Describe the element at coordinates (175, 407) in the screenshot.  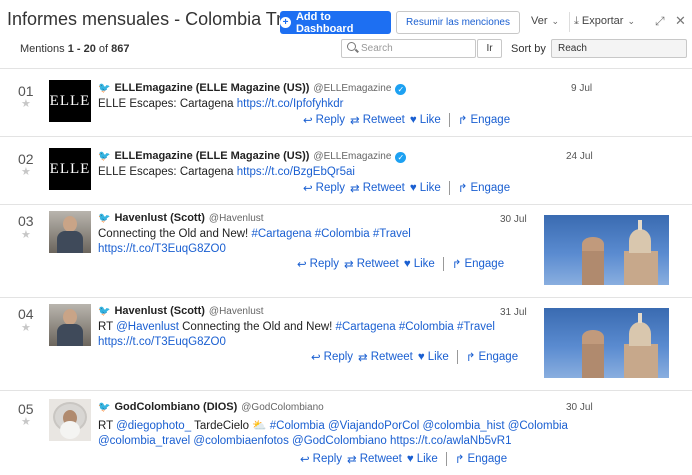
I see `author-name: GodColombiano (DIOS)` at that location.